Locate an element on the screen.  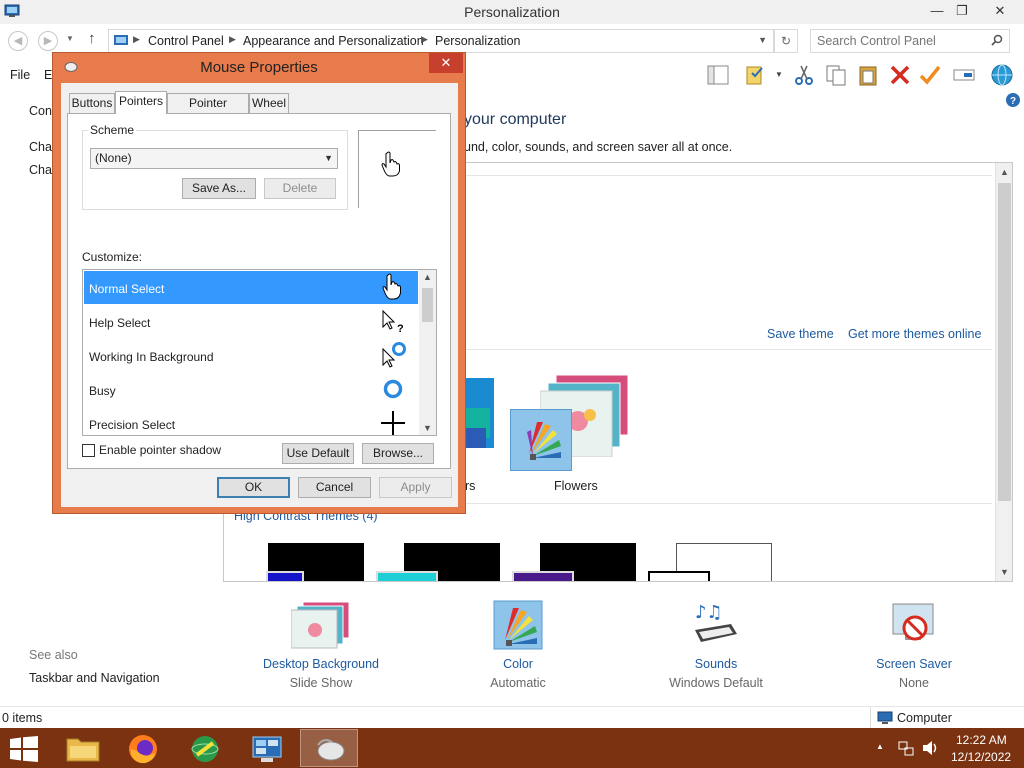
close-button: ✕ is located at coordinates (1000, 11).